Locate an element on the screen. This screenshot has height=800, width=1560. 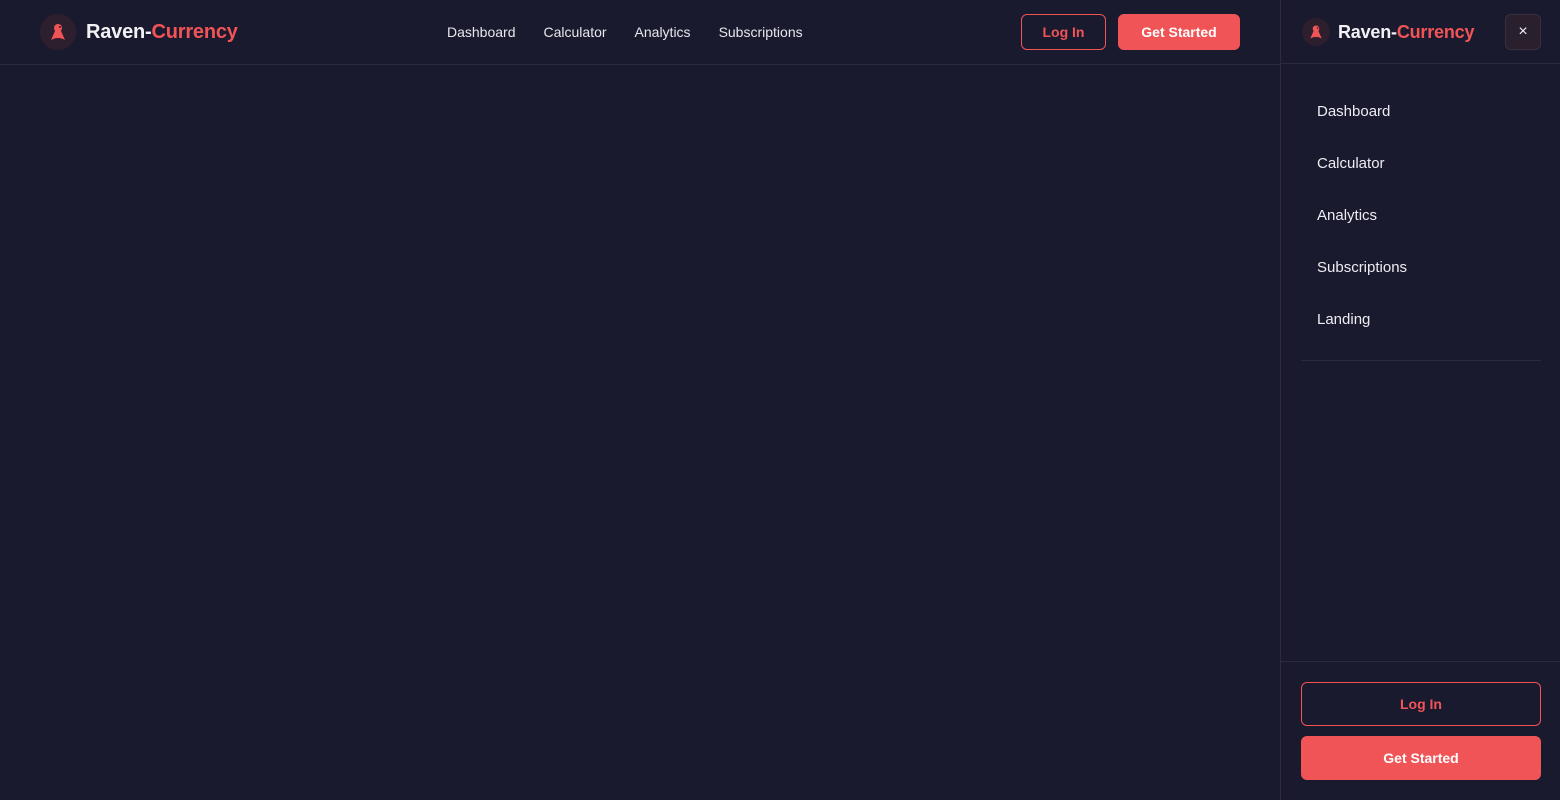
drawer-nav-dashboard: Dashboard is located at coordinates (1421, 112).